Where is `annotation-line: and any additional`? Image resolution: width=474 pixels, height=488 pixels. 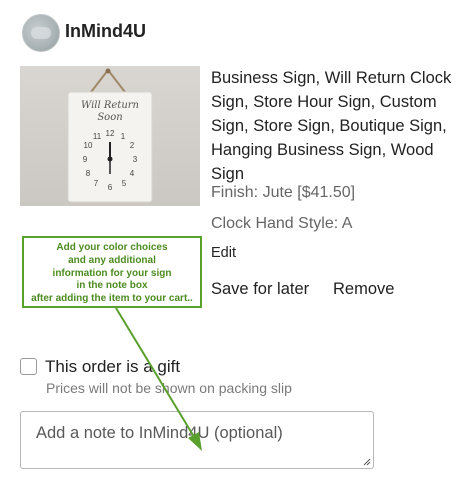 annotation-line: and any additional is located at coordinates (112, 260).